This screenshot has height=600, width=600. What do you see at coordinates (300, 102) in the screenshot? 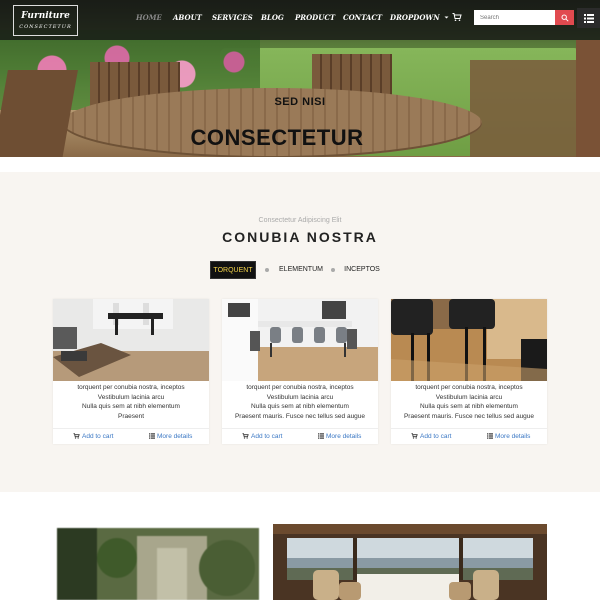
I see `hero-subtitle: SED NISI` at bounding box center [300, 102].